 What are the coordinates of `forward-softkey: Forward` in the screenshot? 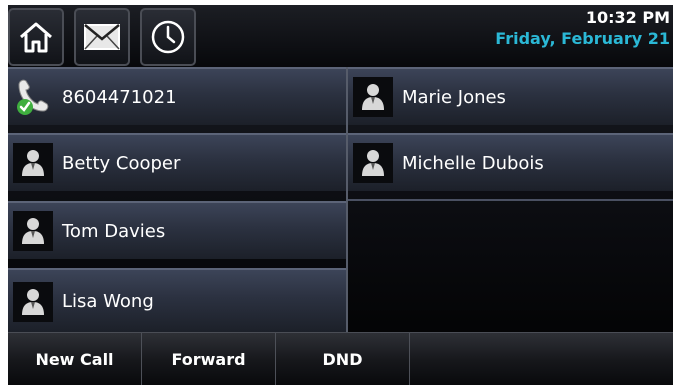 It's located at (209, 359).